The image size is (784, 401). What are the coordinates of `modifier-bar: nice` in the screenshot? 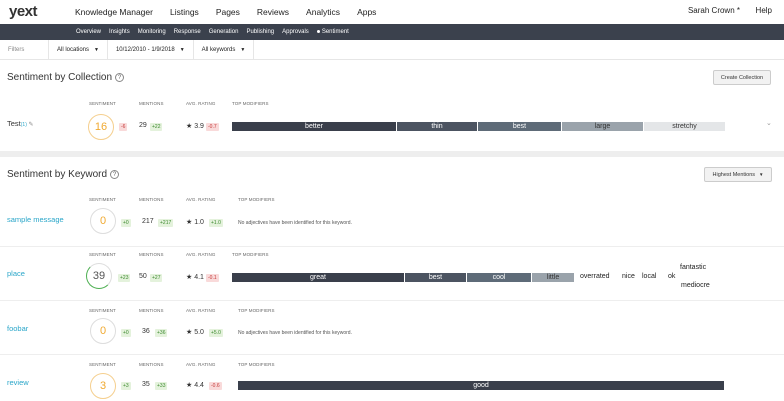 It's located at (628, 276).